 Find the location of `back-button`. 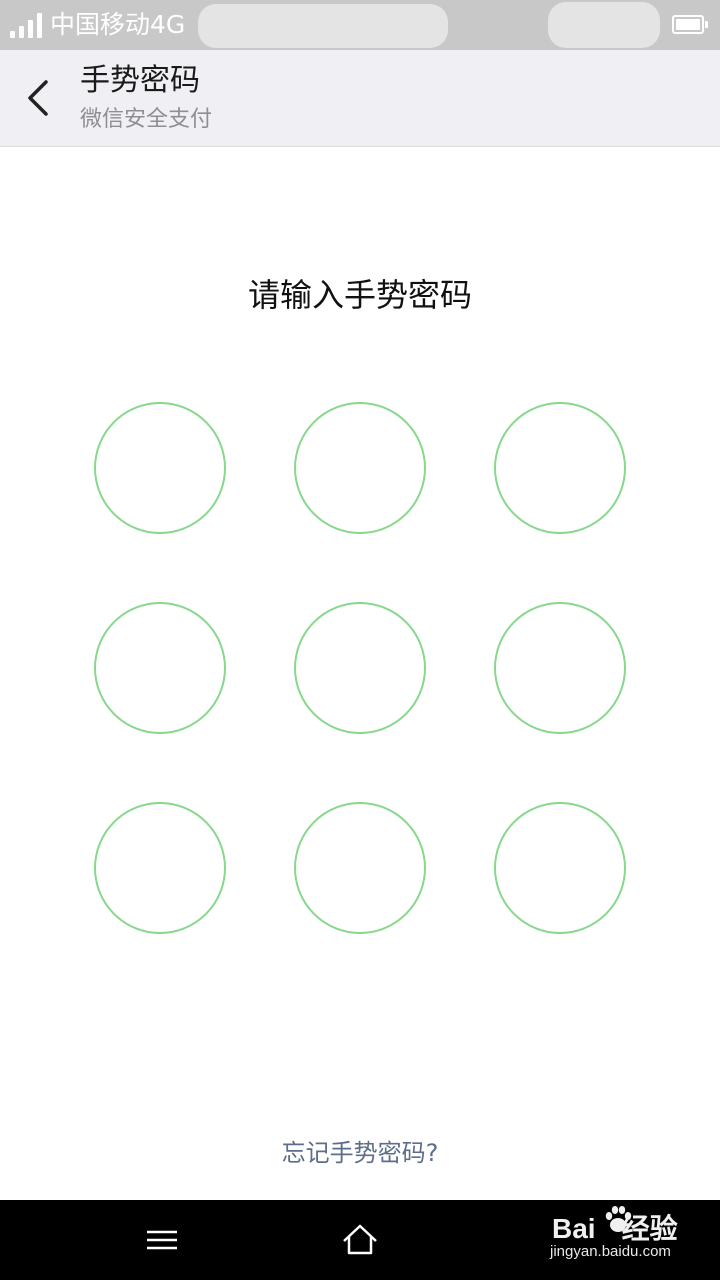

back-button is located at coordinates (40, 98).